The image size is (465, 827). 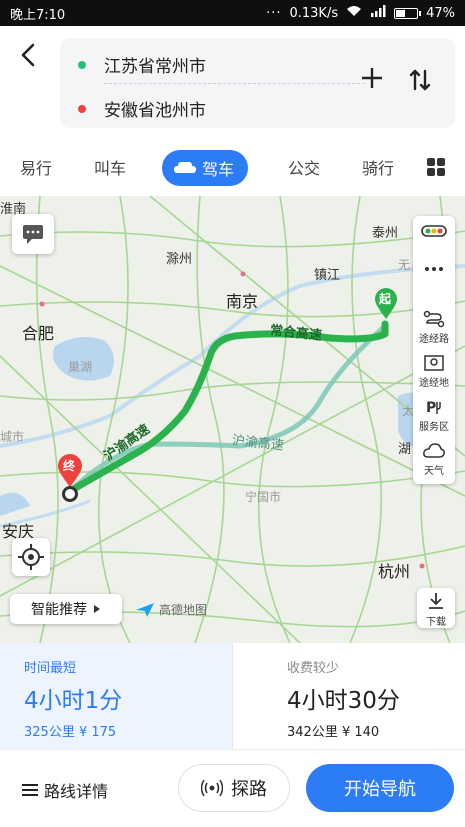 I want to click on download-map-button: 下载, so click(x=436, y=608).